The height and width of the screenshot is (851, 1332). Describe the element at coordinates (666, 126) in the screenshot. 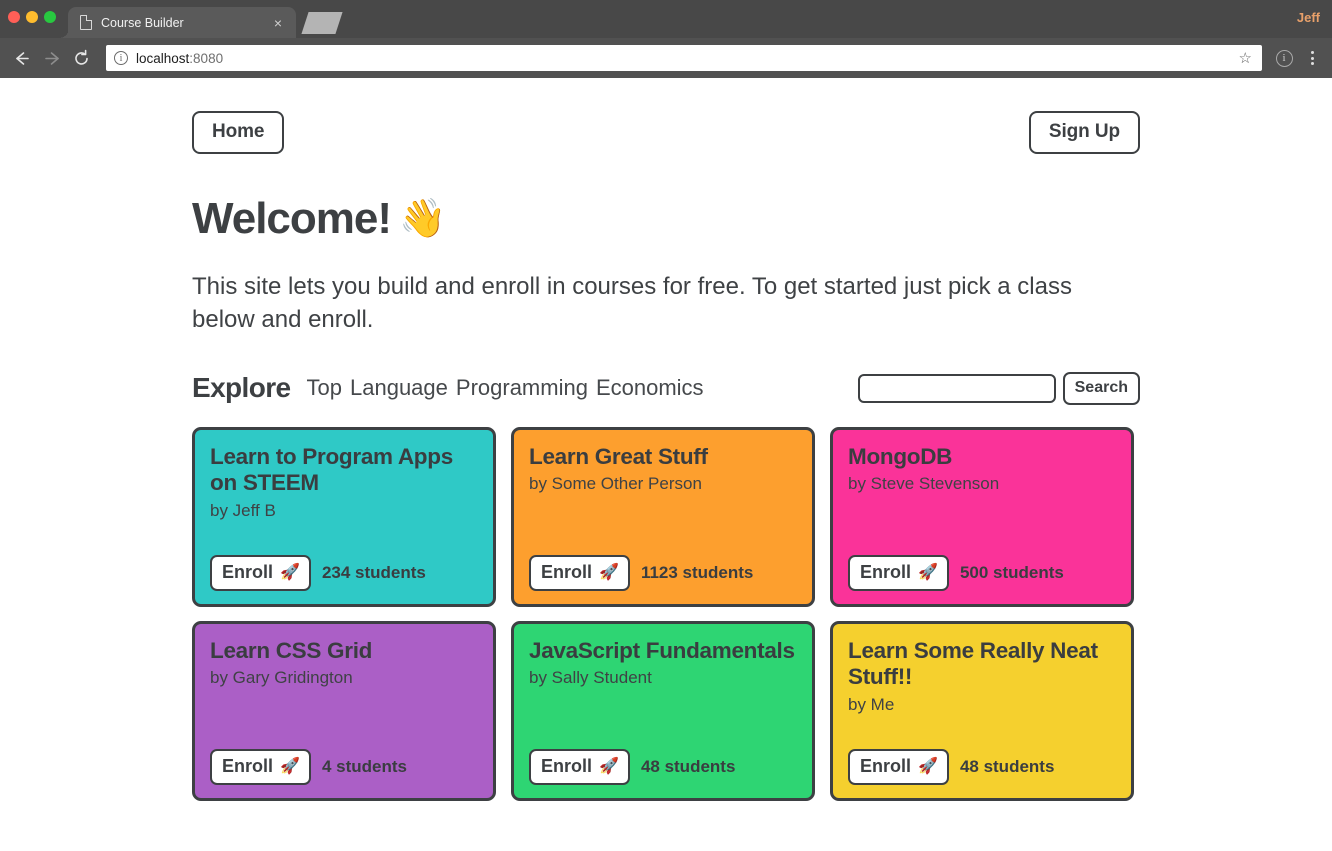

I see `site-header: Home Sign Up` at that location.